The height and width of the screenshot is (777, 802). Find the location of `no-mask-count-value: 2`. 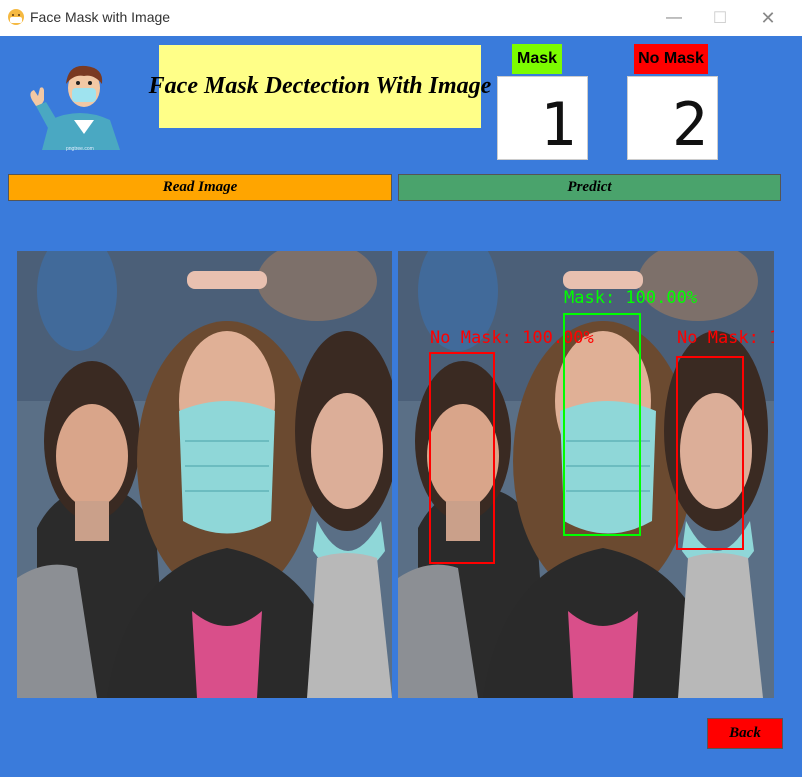

no-mask-count-value: 2 is located at coordinates (690, 124).